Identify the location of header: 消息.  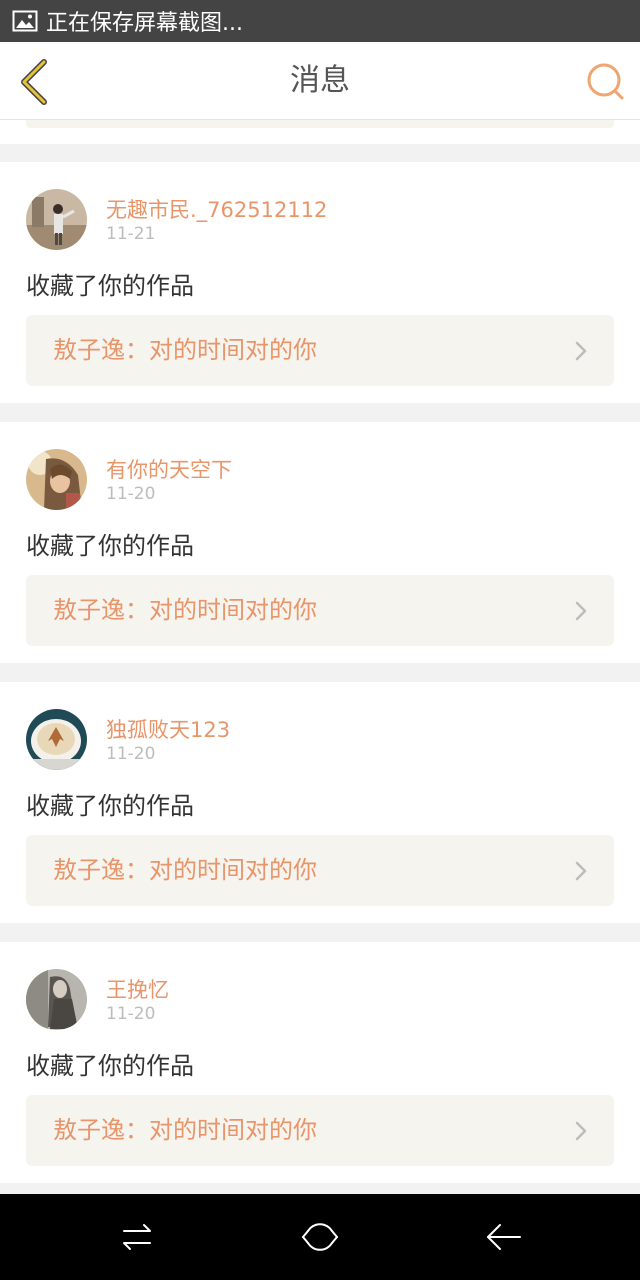
(320, 81).